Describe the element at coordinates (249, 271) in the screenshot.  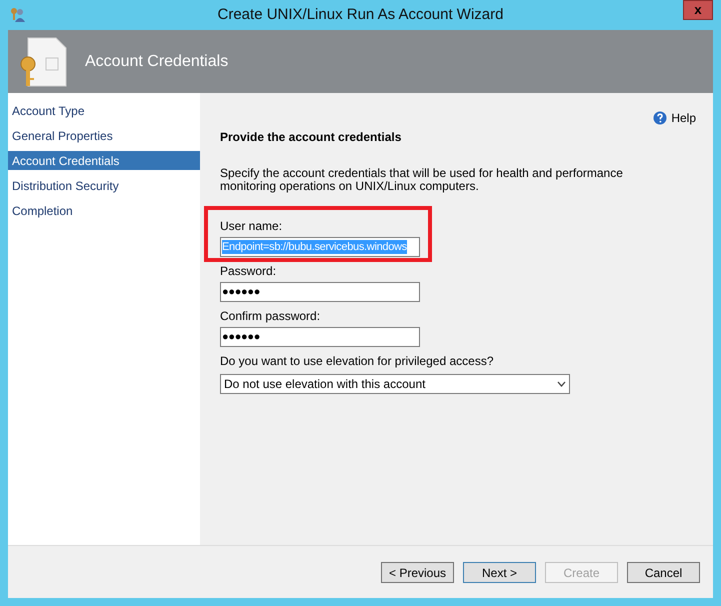
I see `field-label: Password:` at that location.